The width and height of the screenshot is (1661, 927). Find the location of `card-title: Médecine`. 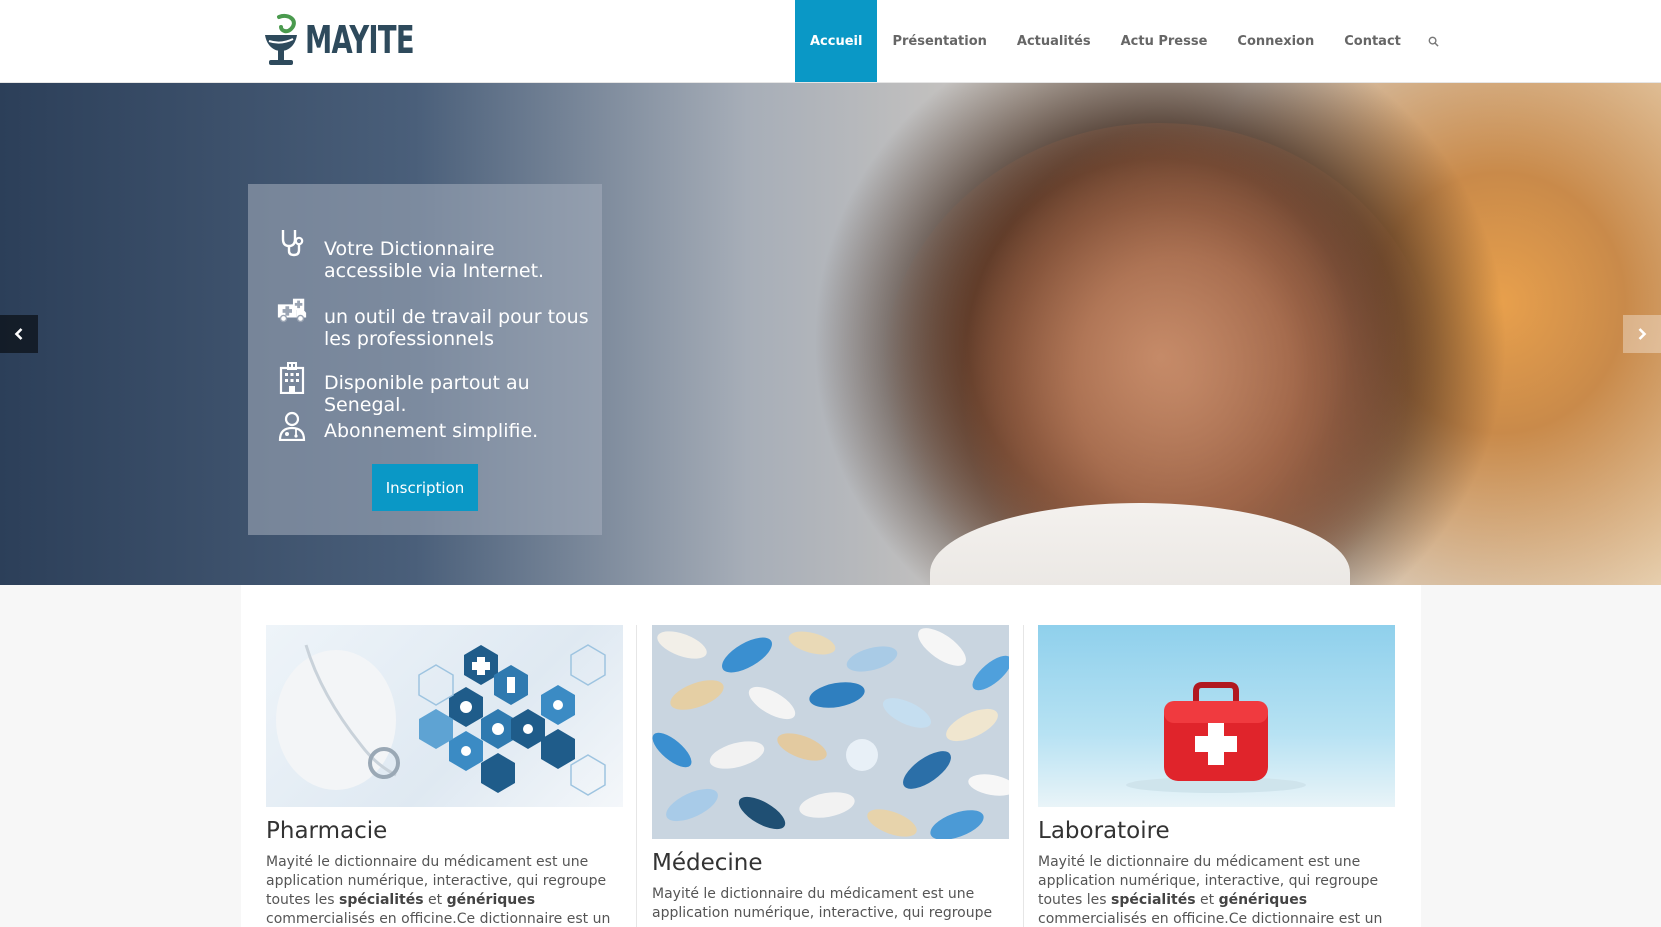

card-title: Médecine is located at coordinates (707, 863).